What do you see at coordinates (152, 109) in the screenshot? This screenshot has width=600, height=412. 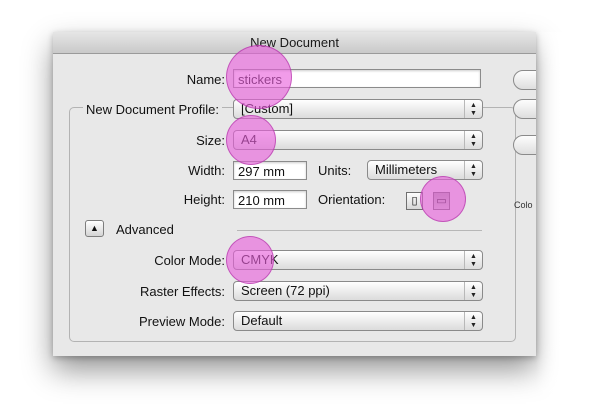 I see `profile-label: New Document Profile:` at bounding box center [152, 109].